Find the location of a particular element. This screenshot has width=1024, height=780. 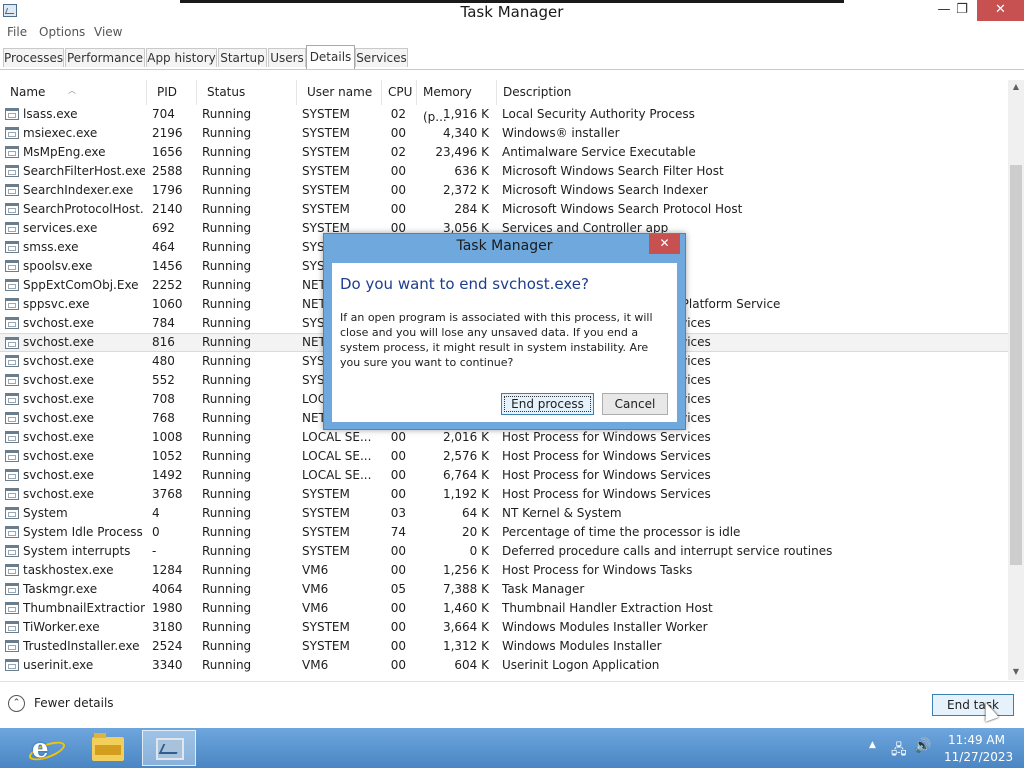

process-pid: 768 is located at coordinates (163, 418).